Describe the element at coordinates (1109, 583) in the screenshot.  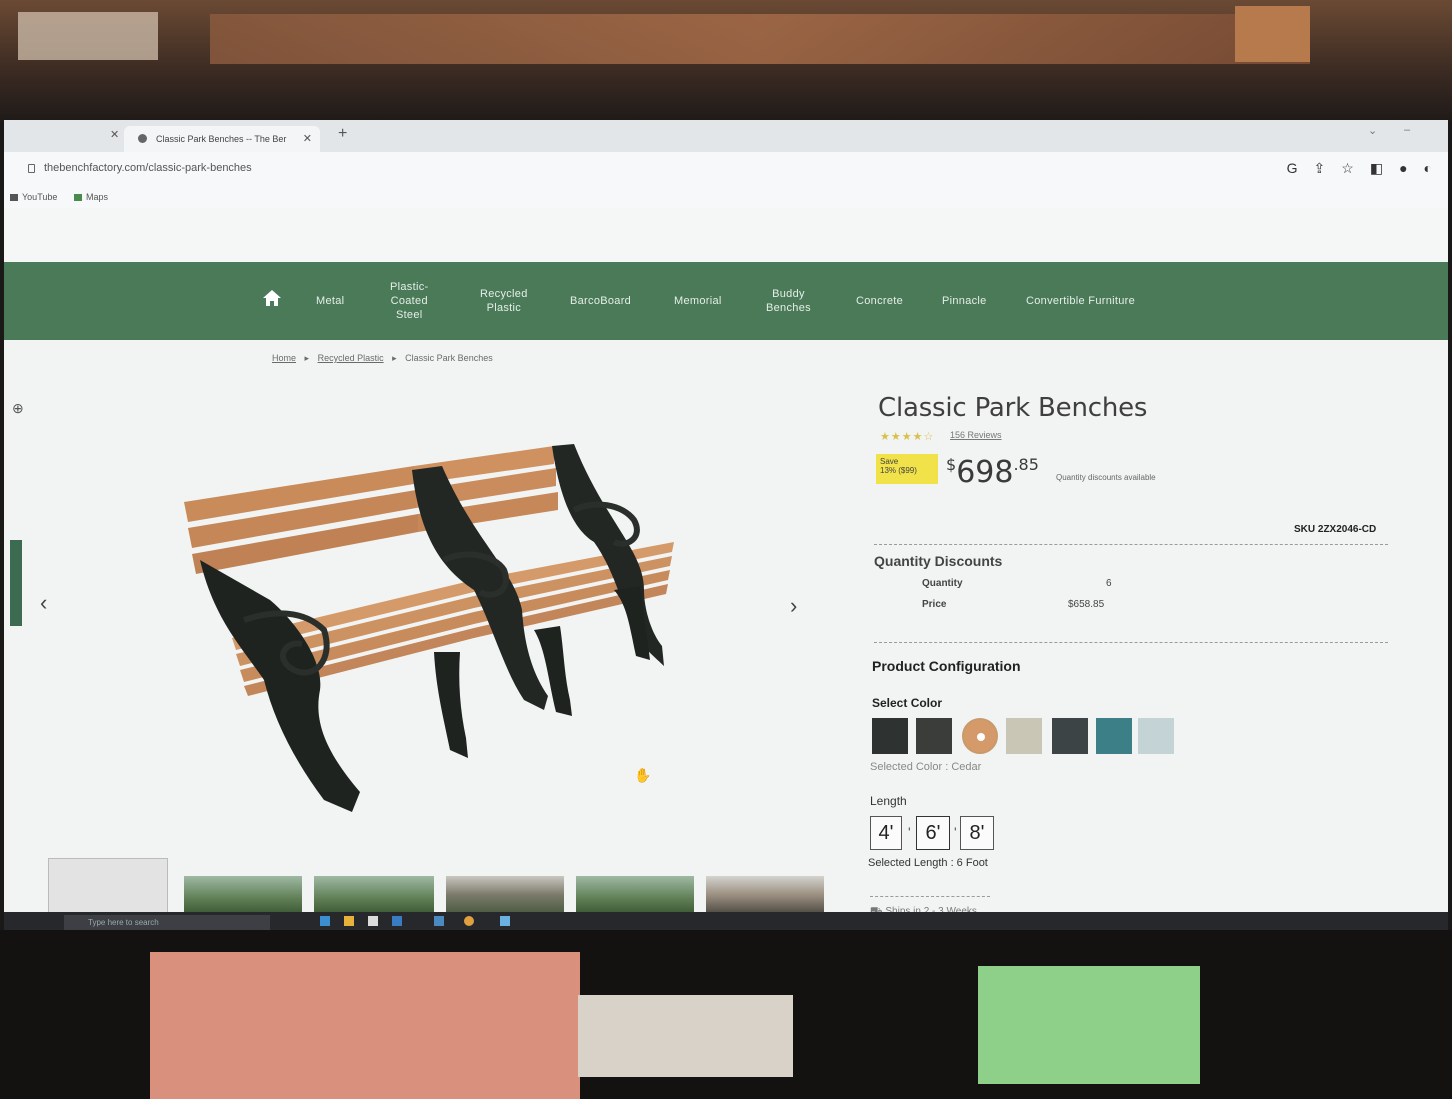
I see `quantity-value: 6` at that location.